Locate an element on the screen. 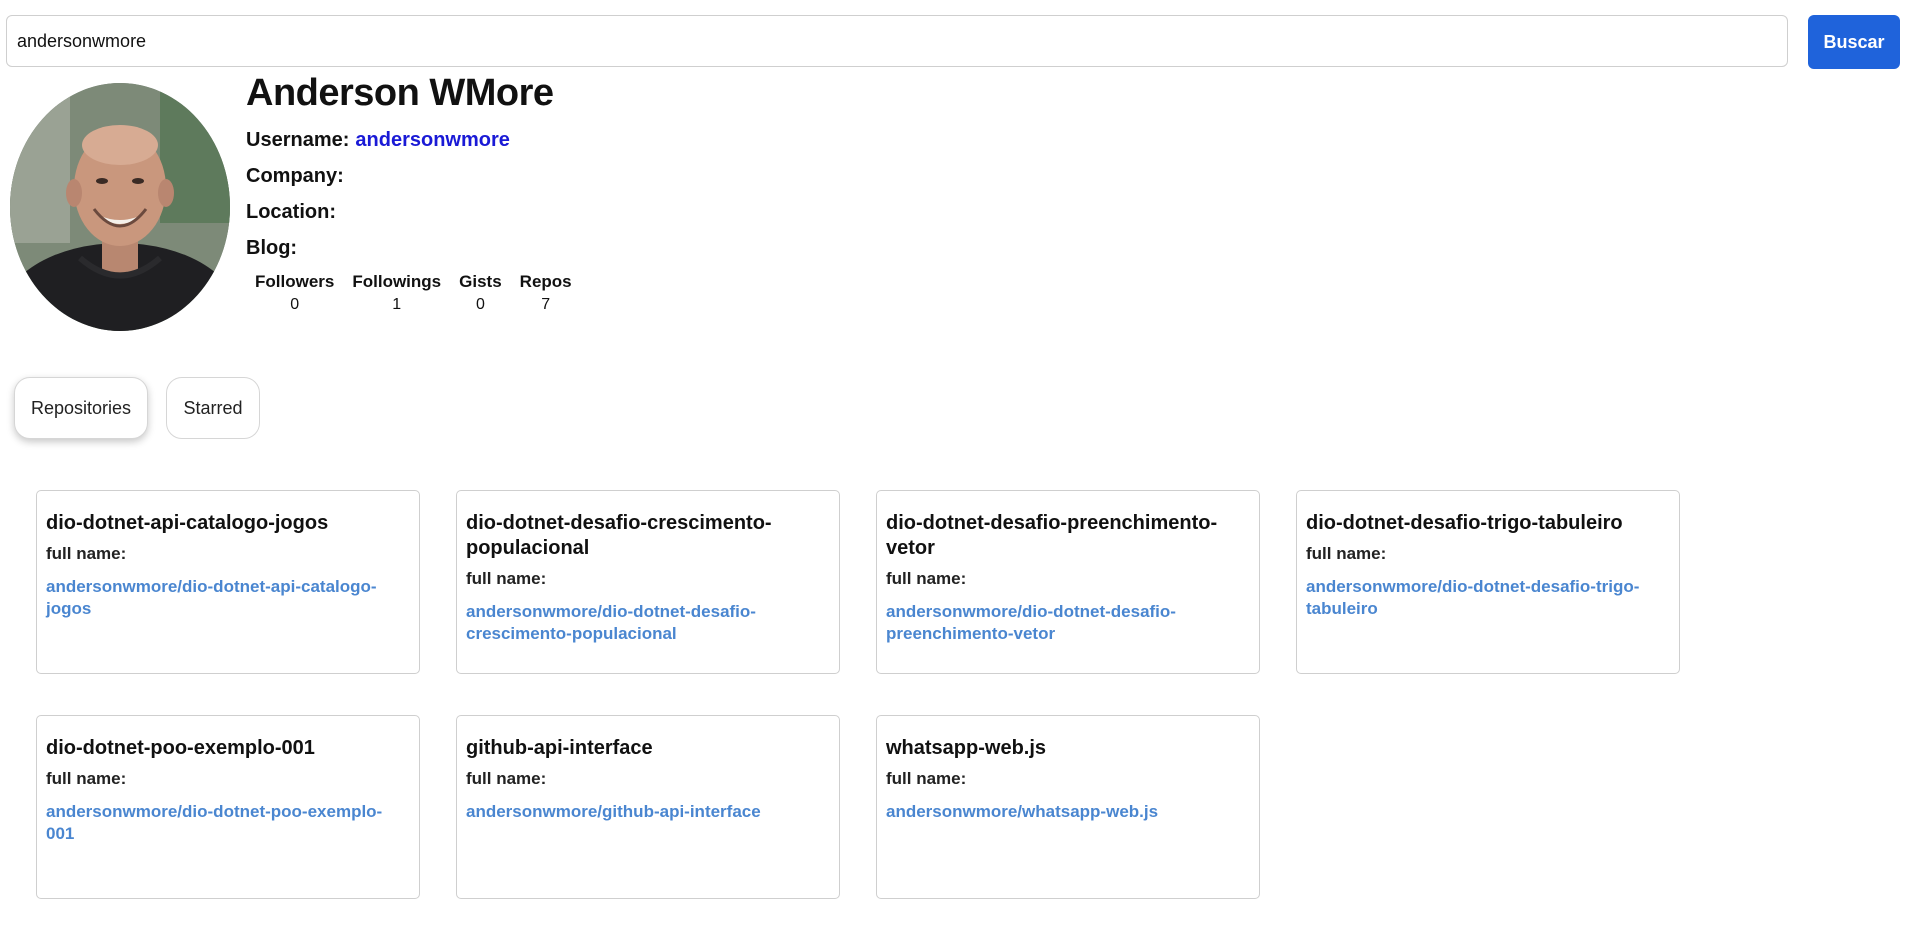 This screenshot has height=936, width=1912. search-bar: Buscar is located at coordinates (953, 42).